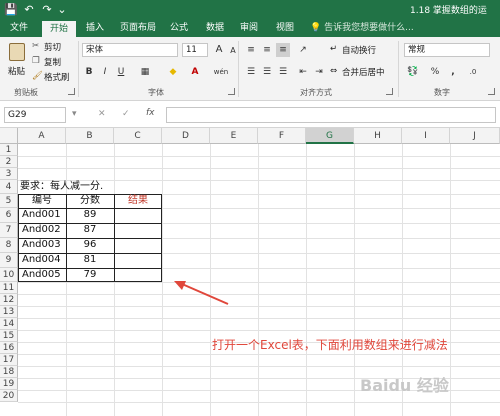 This screenshot has height=416, width=500. I want to click on watermark: Baidu 经验, so click(404, 385).